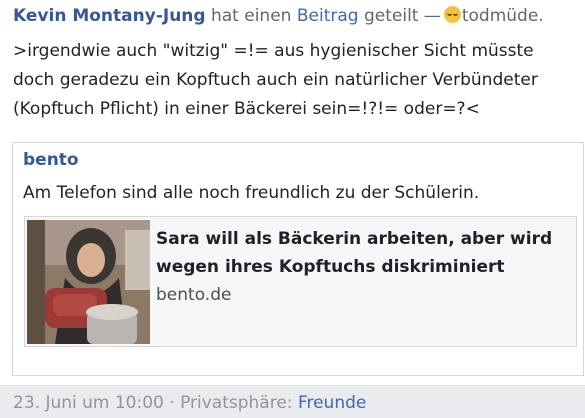 The width and height of the screenshot is (585, 418). I want to click on article-thumbnail-image, so click(88, 282).